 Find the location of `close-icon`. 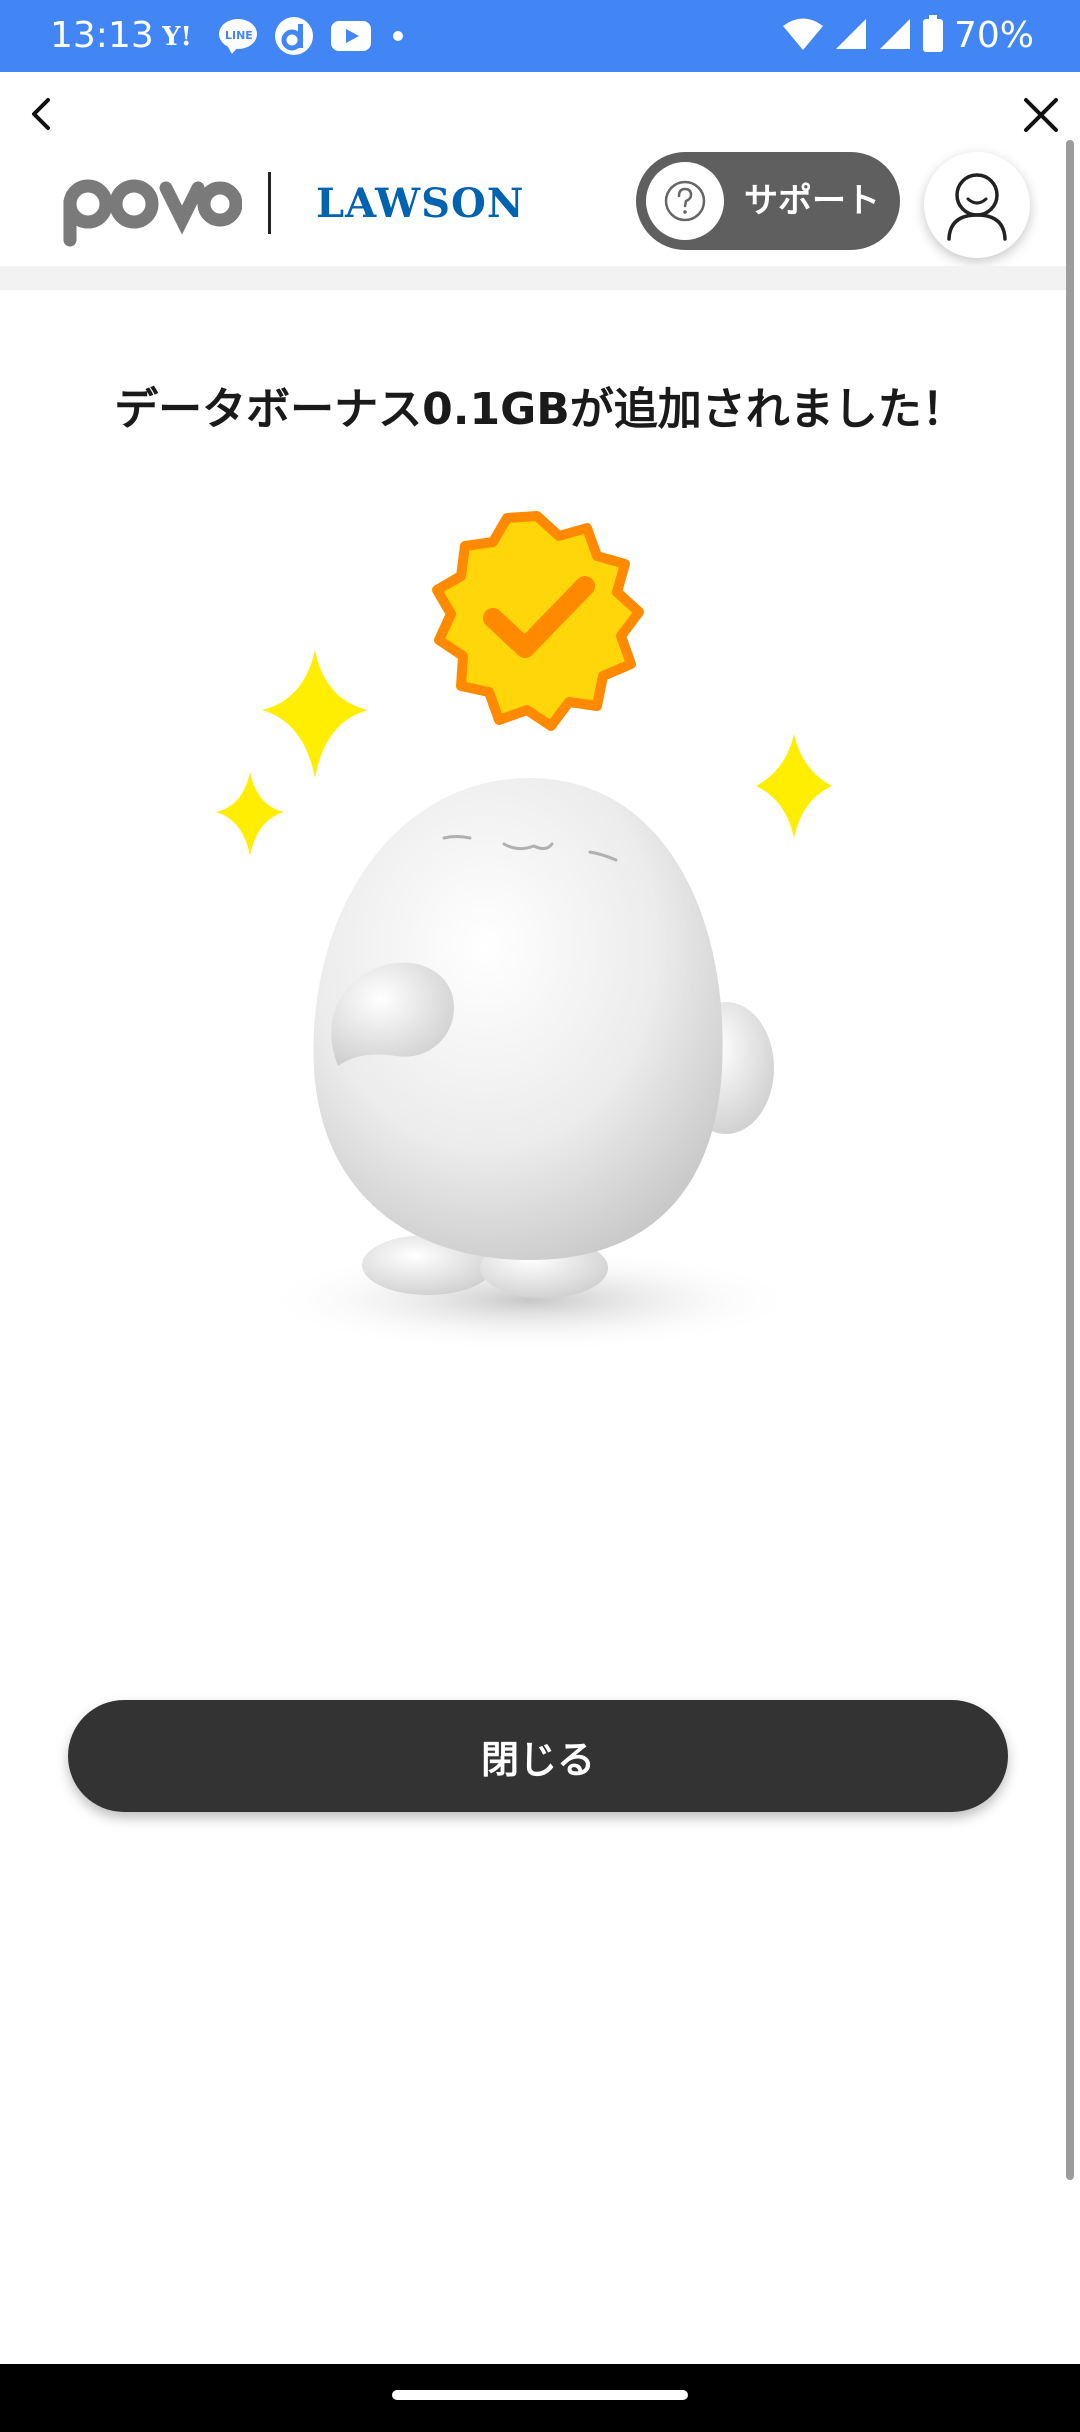

close-icon is located at coordinates (1041, 115).